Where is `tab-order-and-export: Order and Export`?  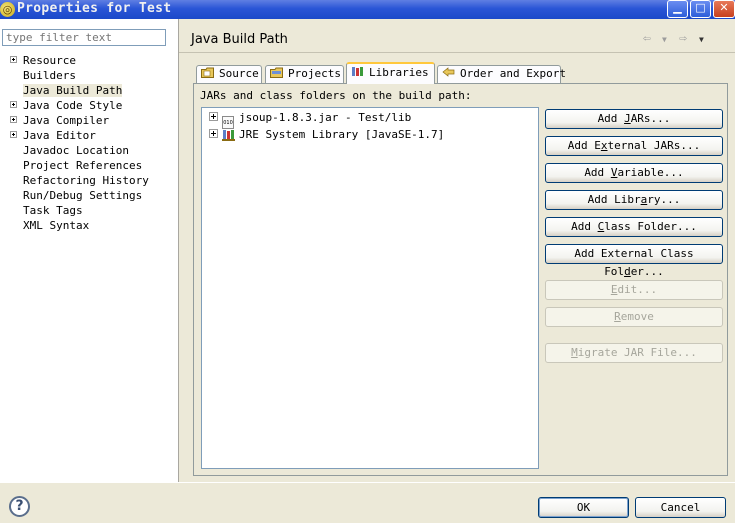
tab-order-and-export: Order and Export is located at coordinates (501, 74).